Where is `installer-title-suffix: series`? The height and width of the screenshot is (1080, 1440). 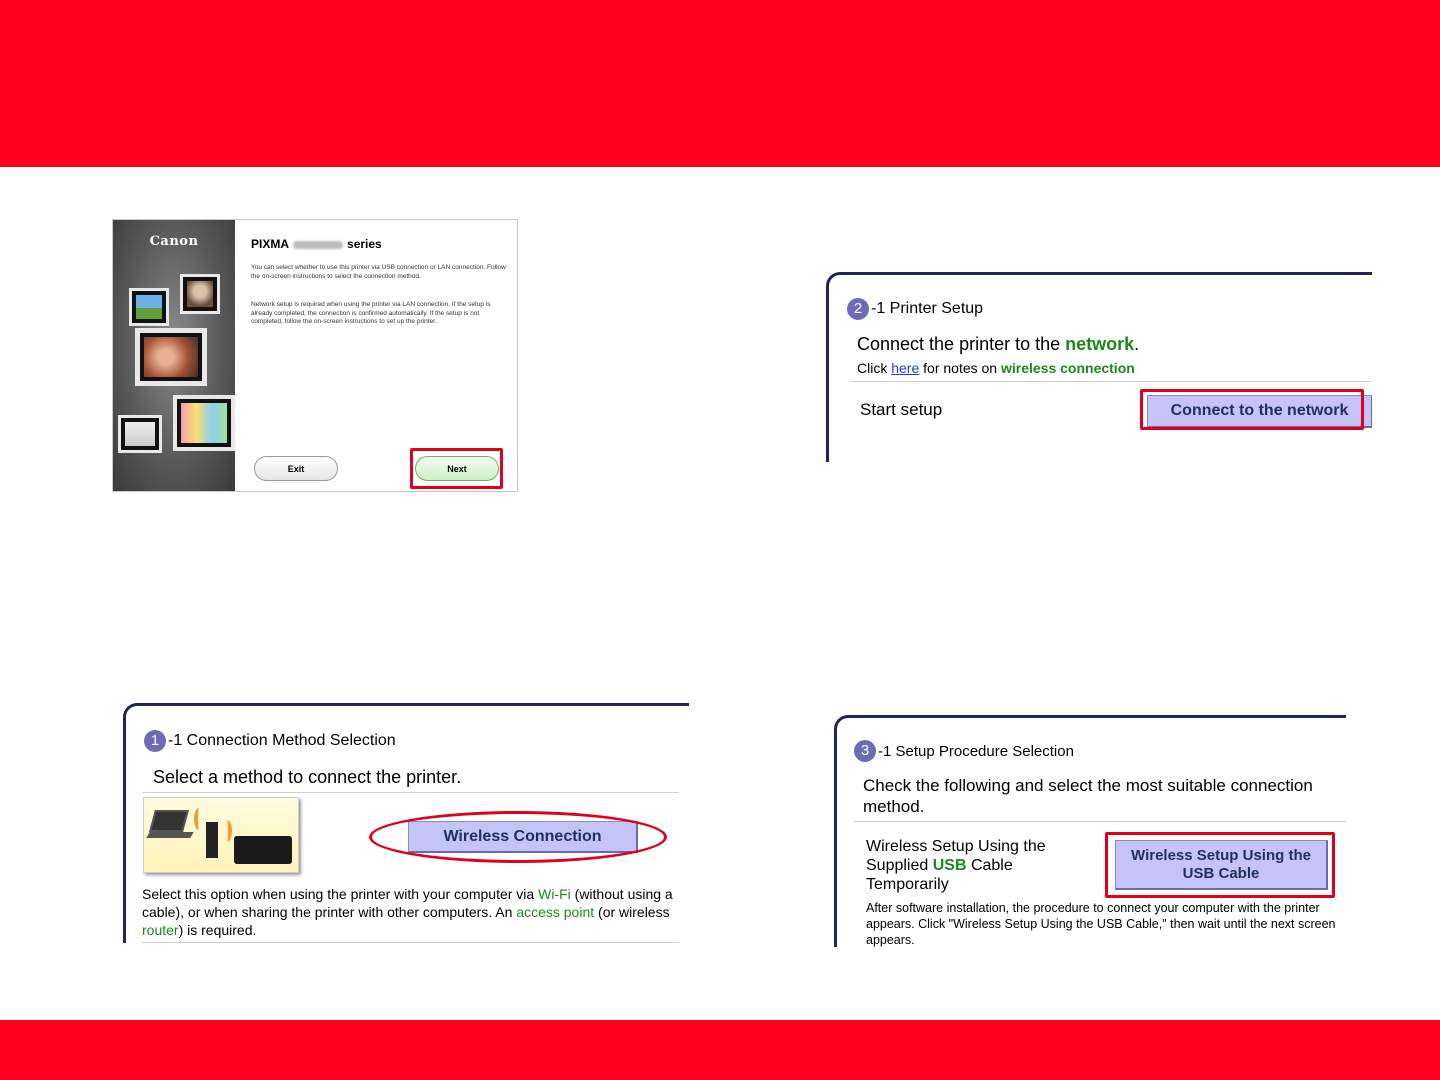
installer-title-suffix: series is located at coordinates (364, 244).